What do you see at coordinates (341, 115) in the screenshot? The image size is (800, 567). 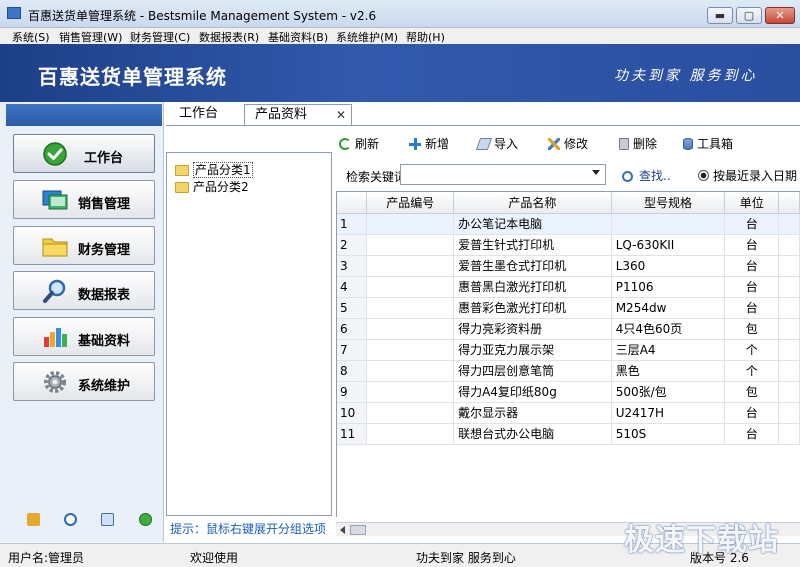 I see `tab-close-icon: ✕` at bounding box center [341, 115].